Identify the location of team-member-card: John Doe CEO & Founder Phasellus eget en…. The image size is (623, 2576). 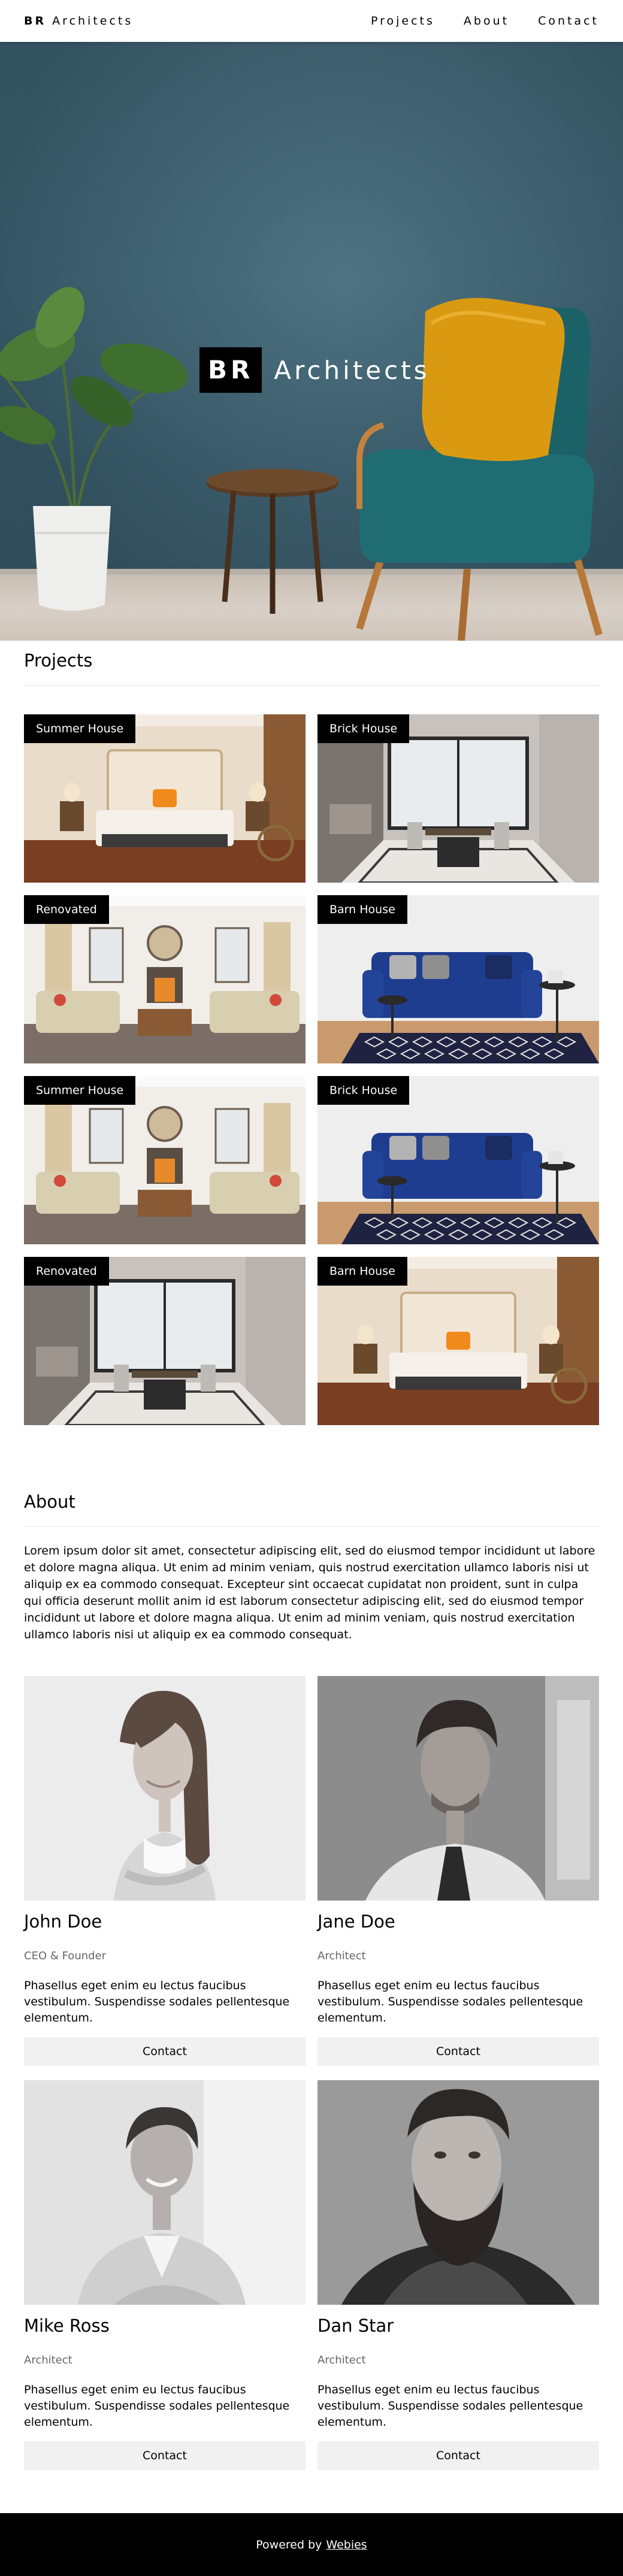
(165, 1871).